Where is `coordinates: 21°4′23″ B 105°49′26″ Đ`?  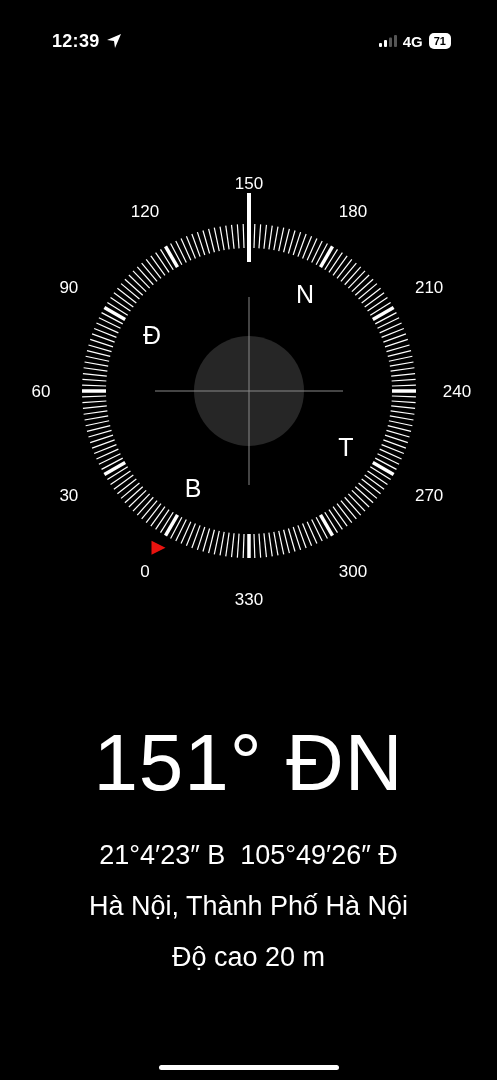
coordinates: 21°4′23″ B 105°49′26″ Đ is located at coordinates (248, 855).